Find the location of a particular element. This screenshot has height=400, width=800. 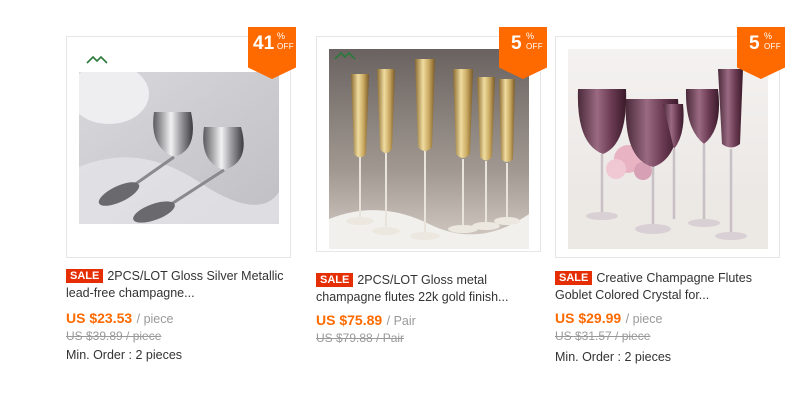

price-row: US $29.99 / piece is located at coordinates (608, 319).